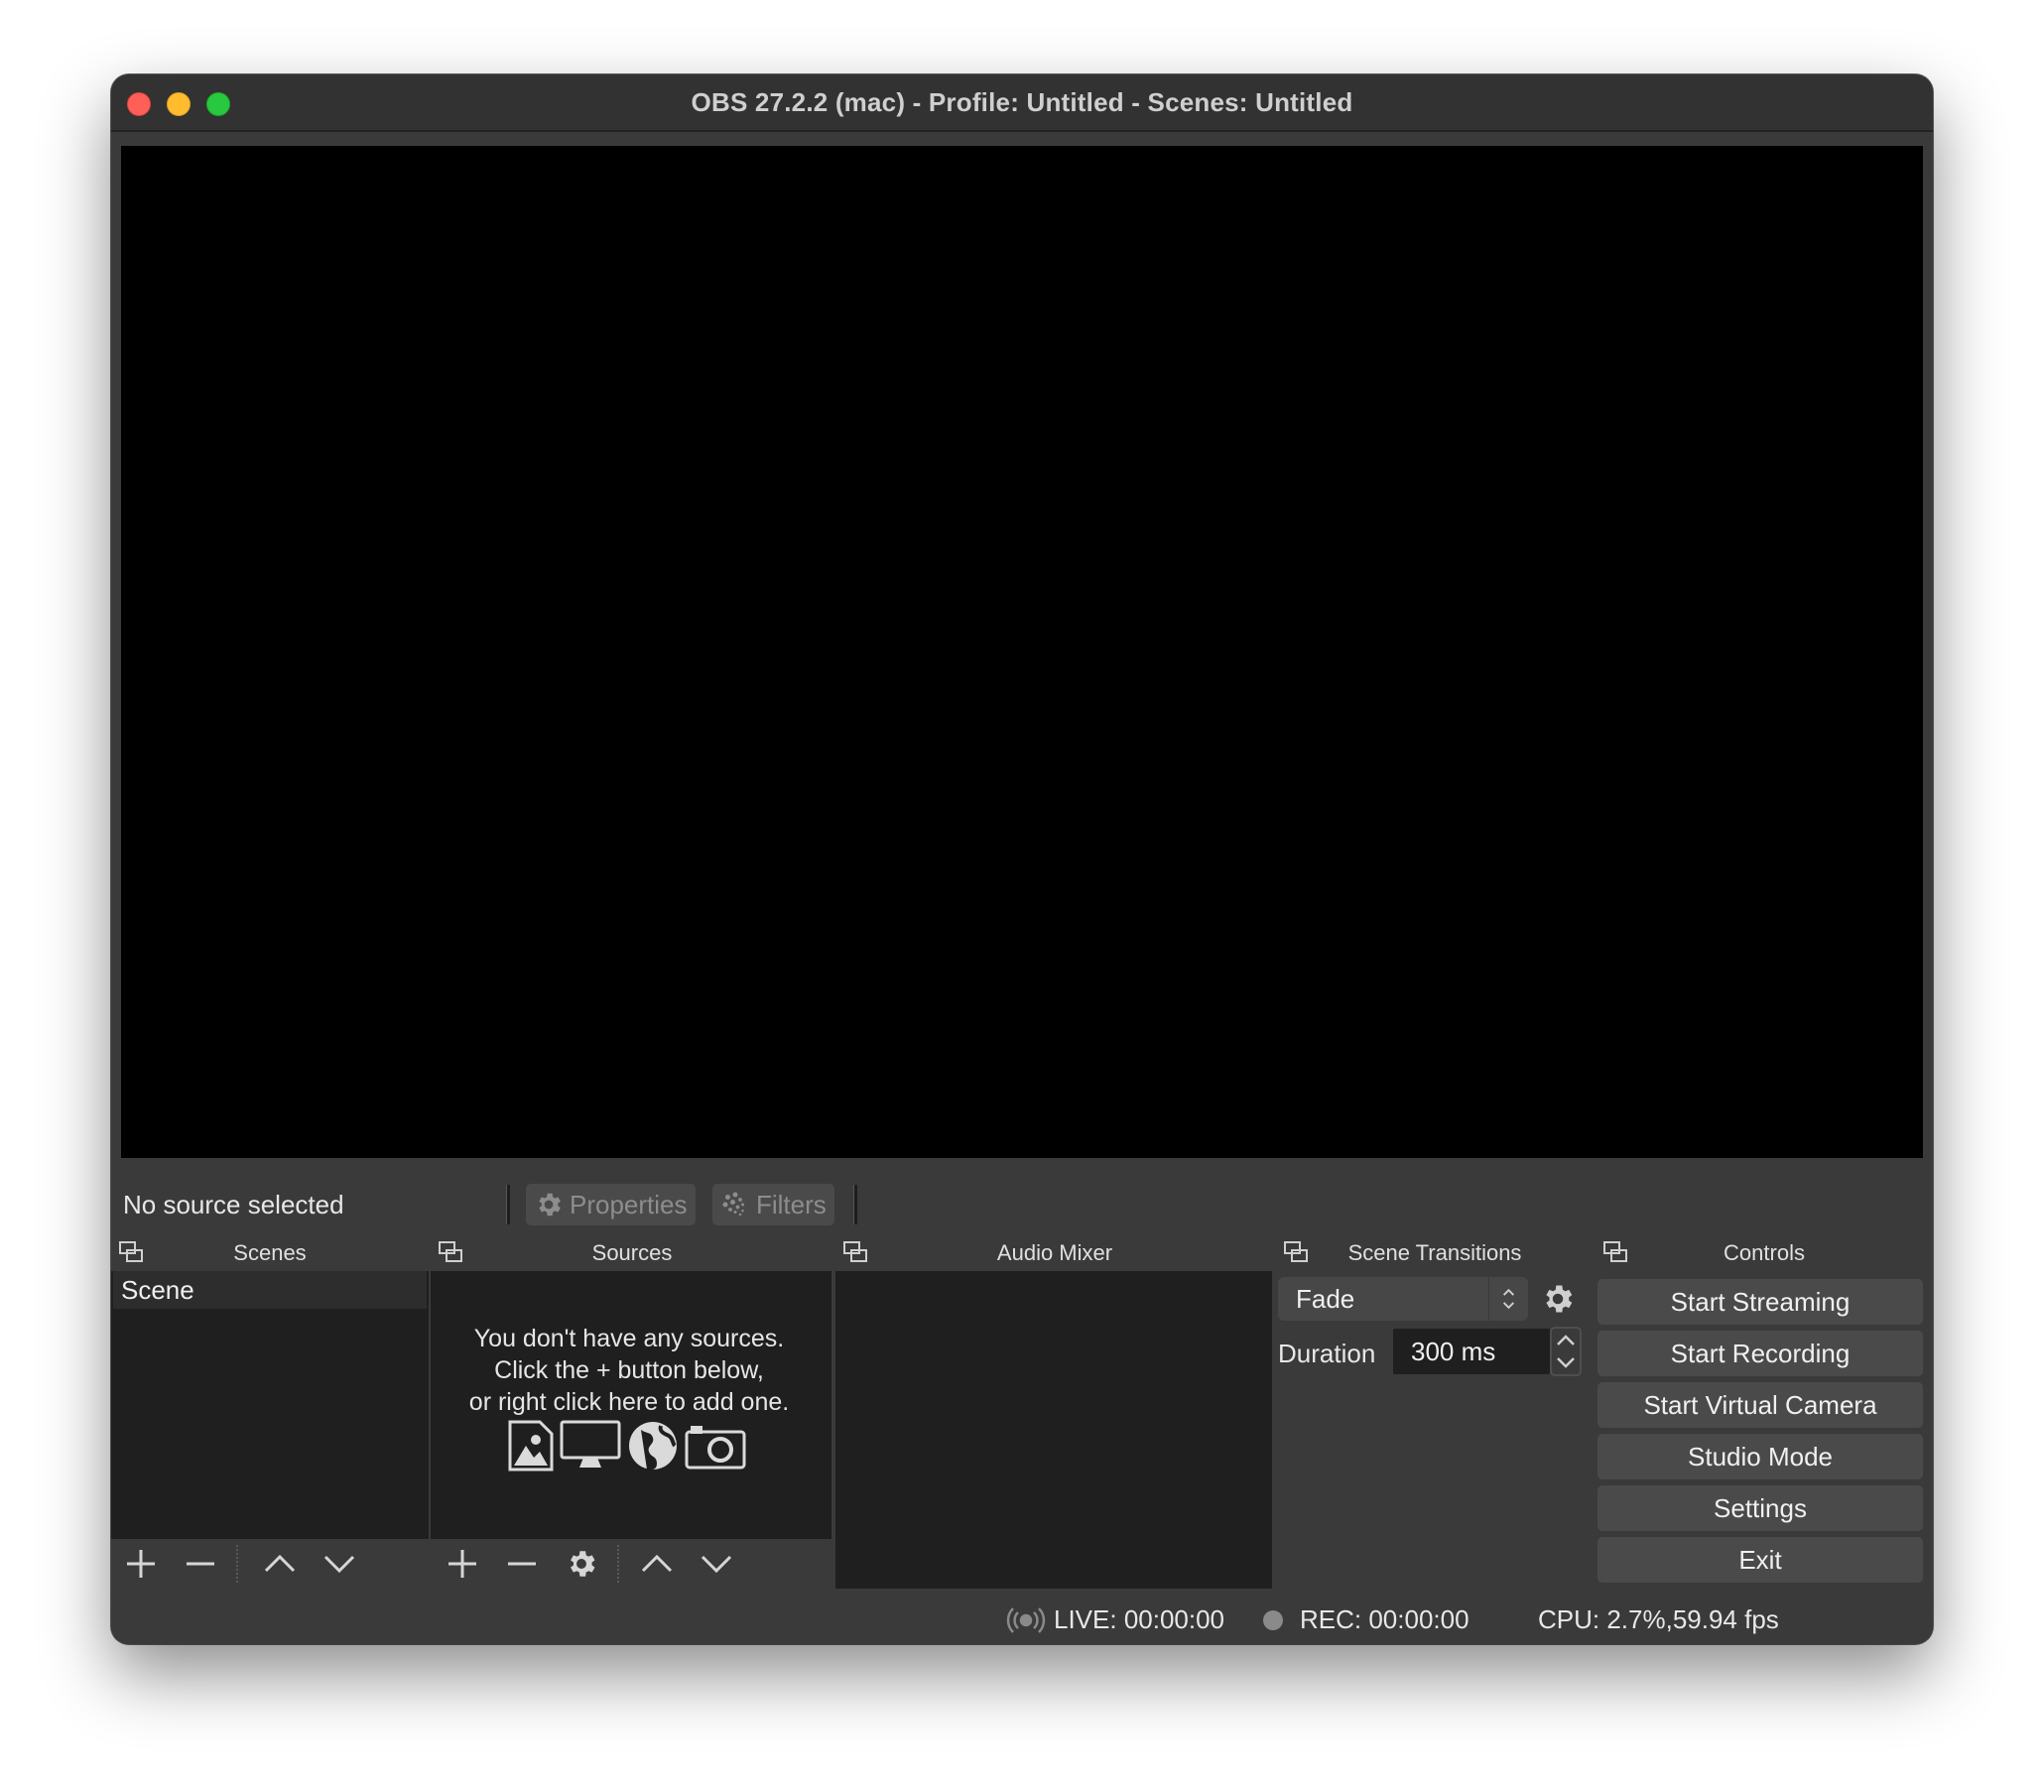 The width and height of the screenshot is (2044, 1792). I want to click on camera-icon, so click(715, 1448).